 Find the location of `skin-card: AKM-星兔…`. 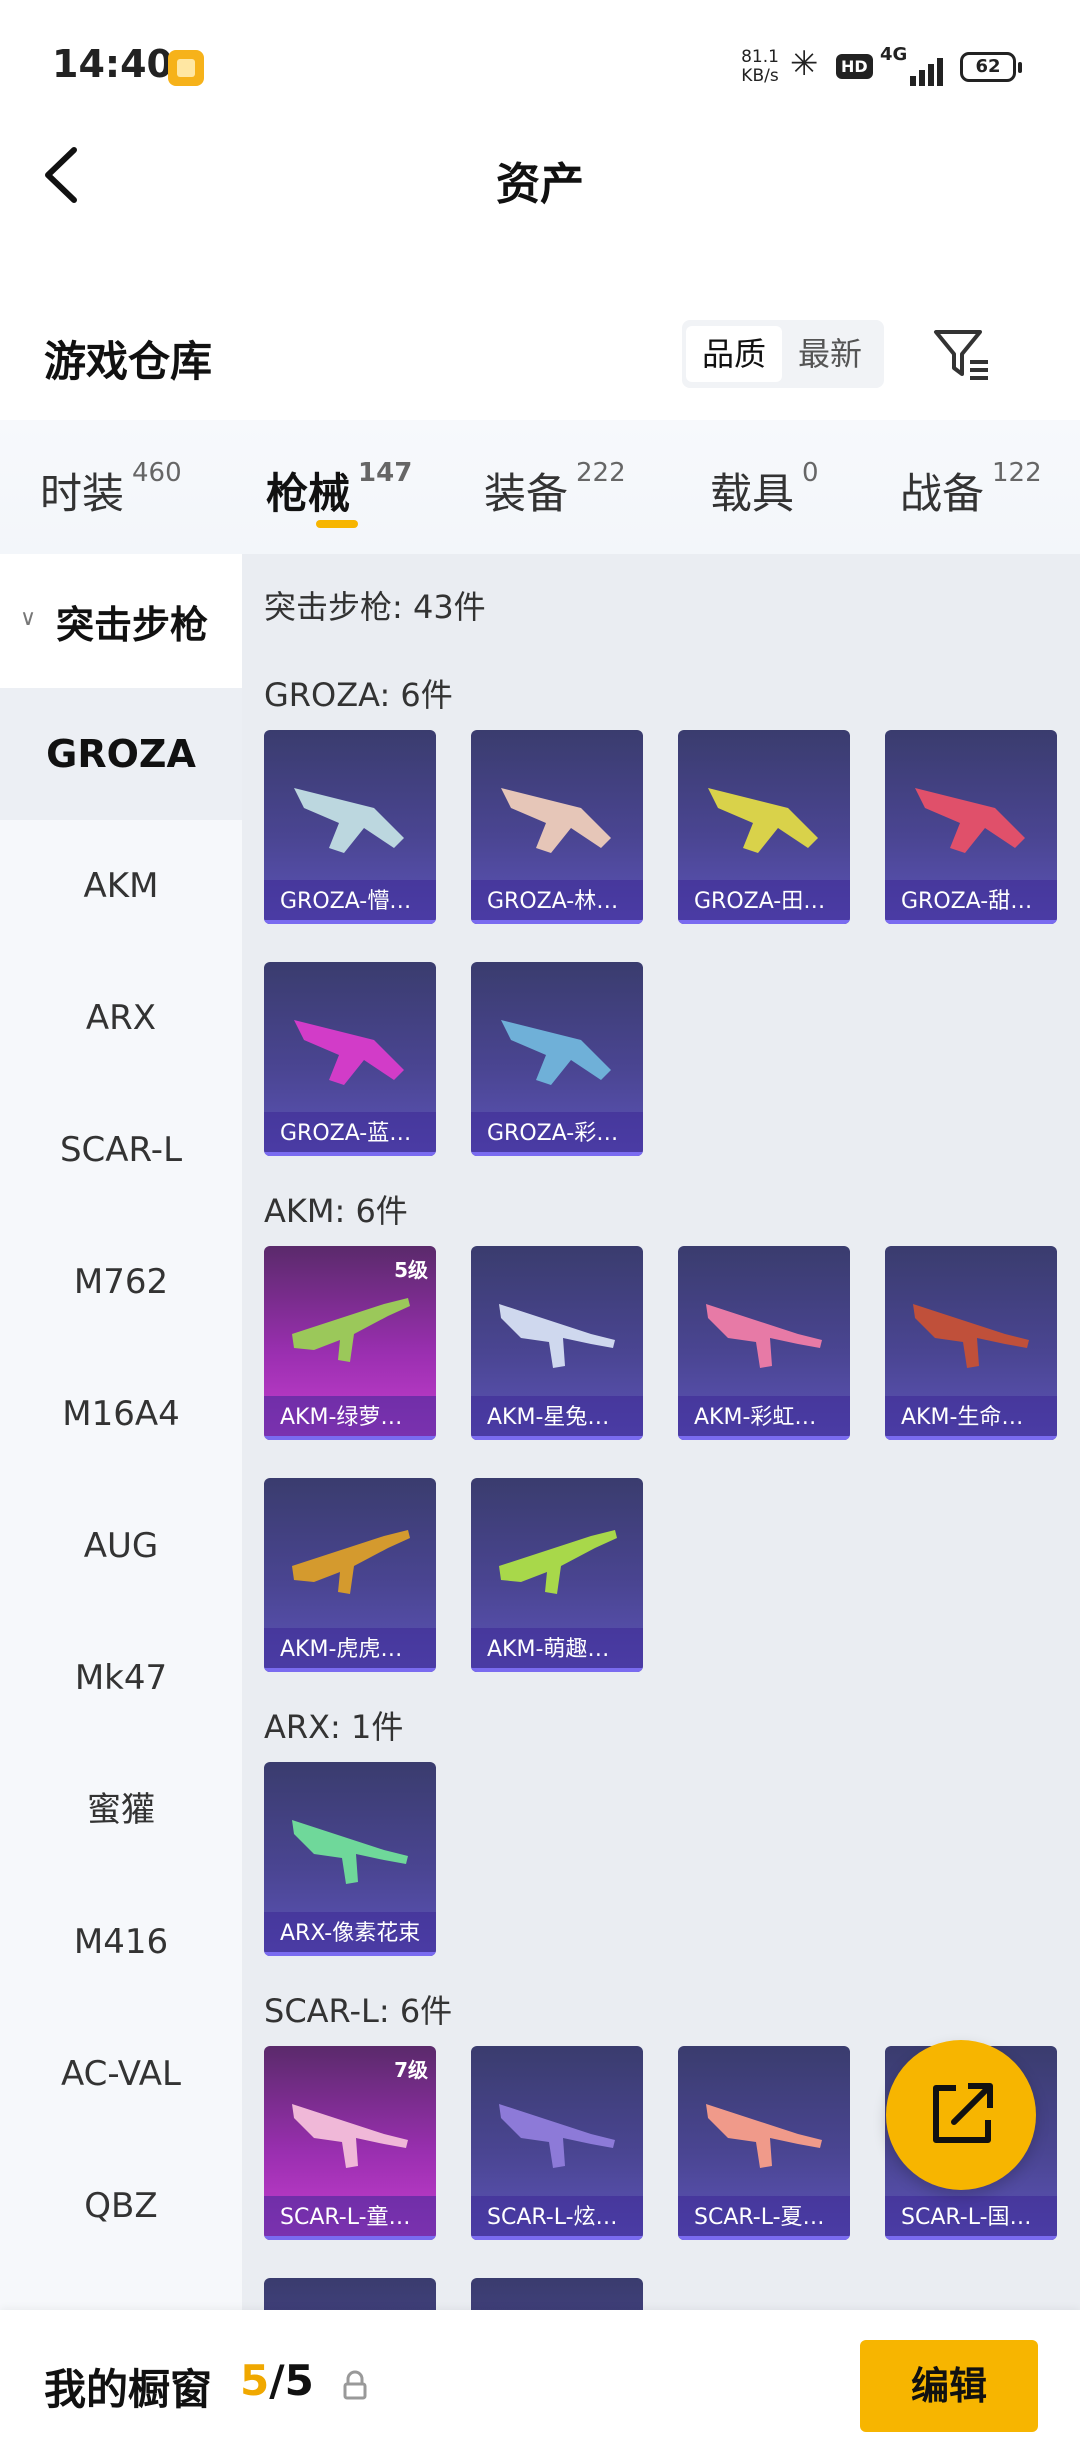

skin-card: AKM-星兔… is located at coordinates (557, 1343).